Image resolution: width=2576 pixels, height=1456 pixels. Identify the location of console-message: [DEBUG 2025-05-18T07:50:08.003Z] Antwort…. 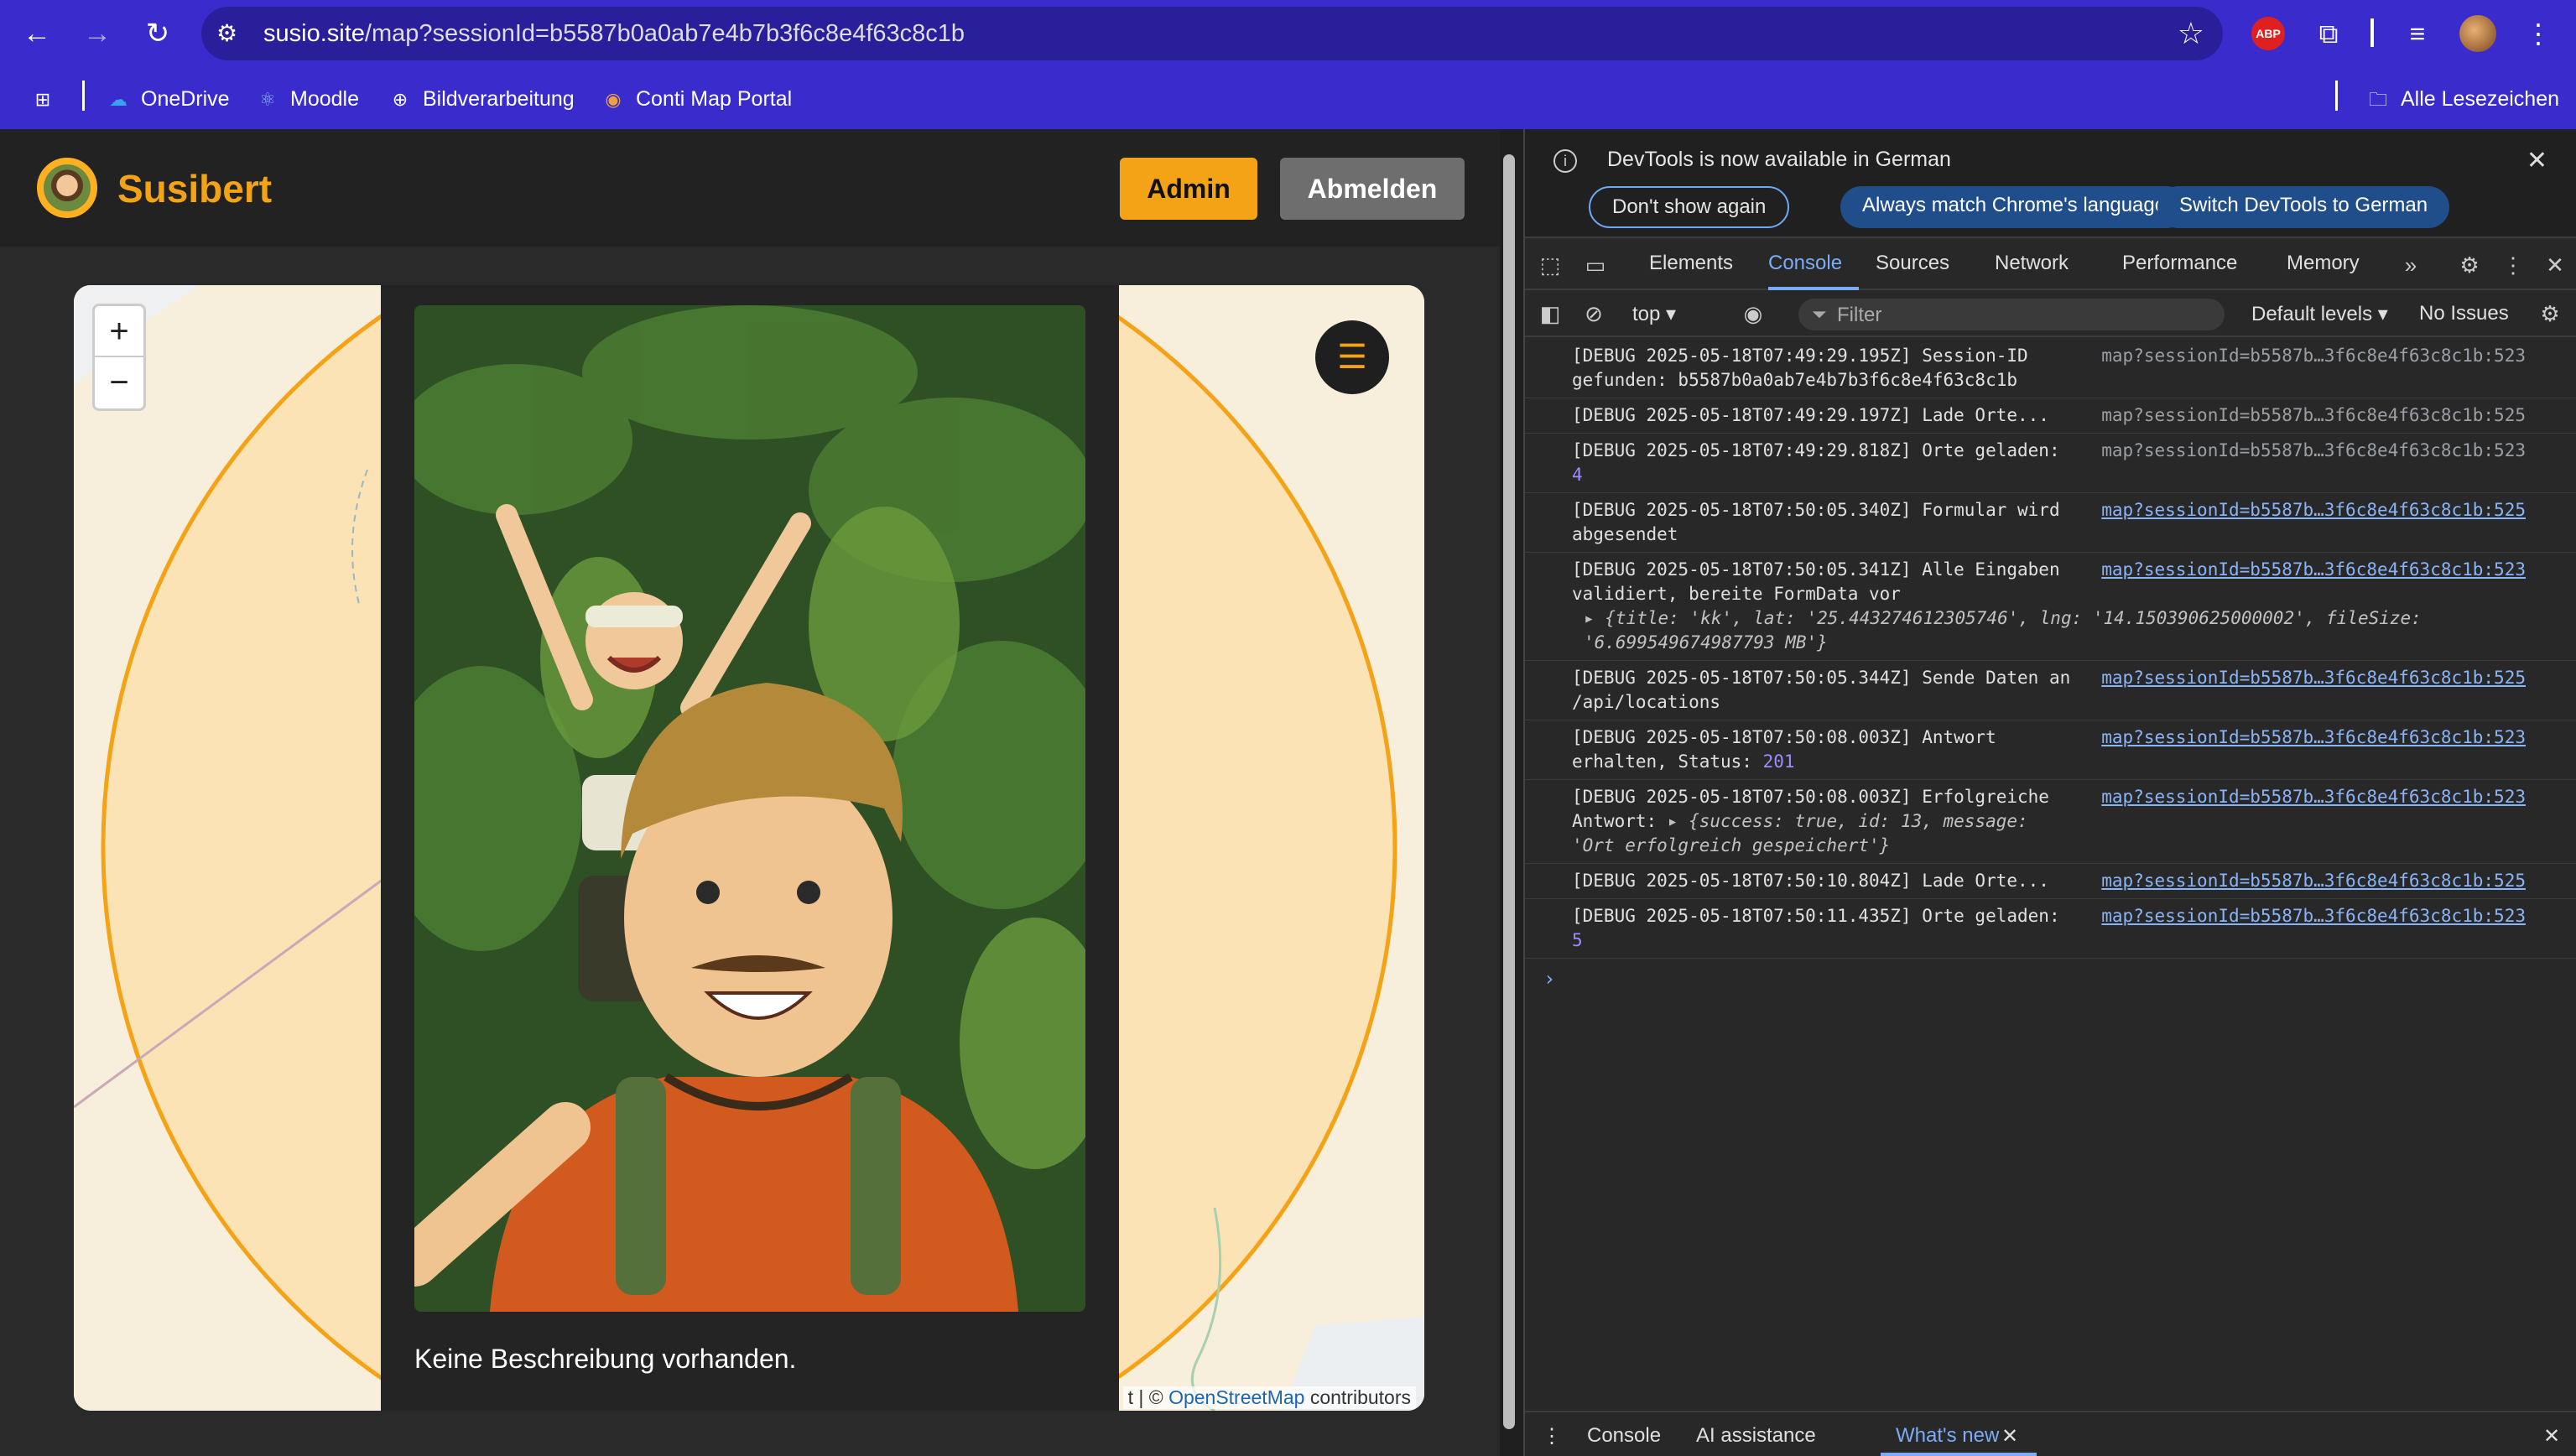
(2050, 750).